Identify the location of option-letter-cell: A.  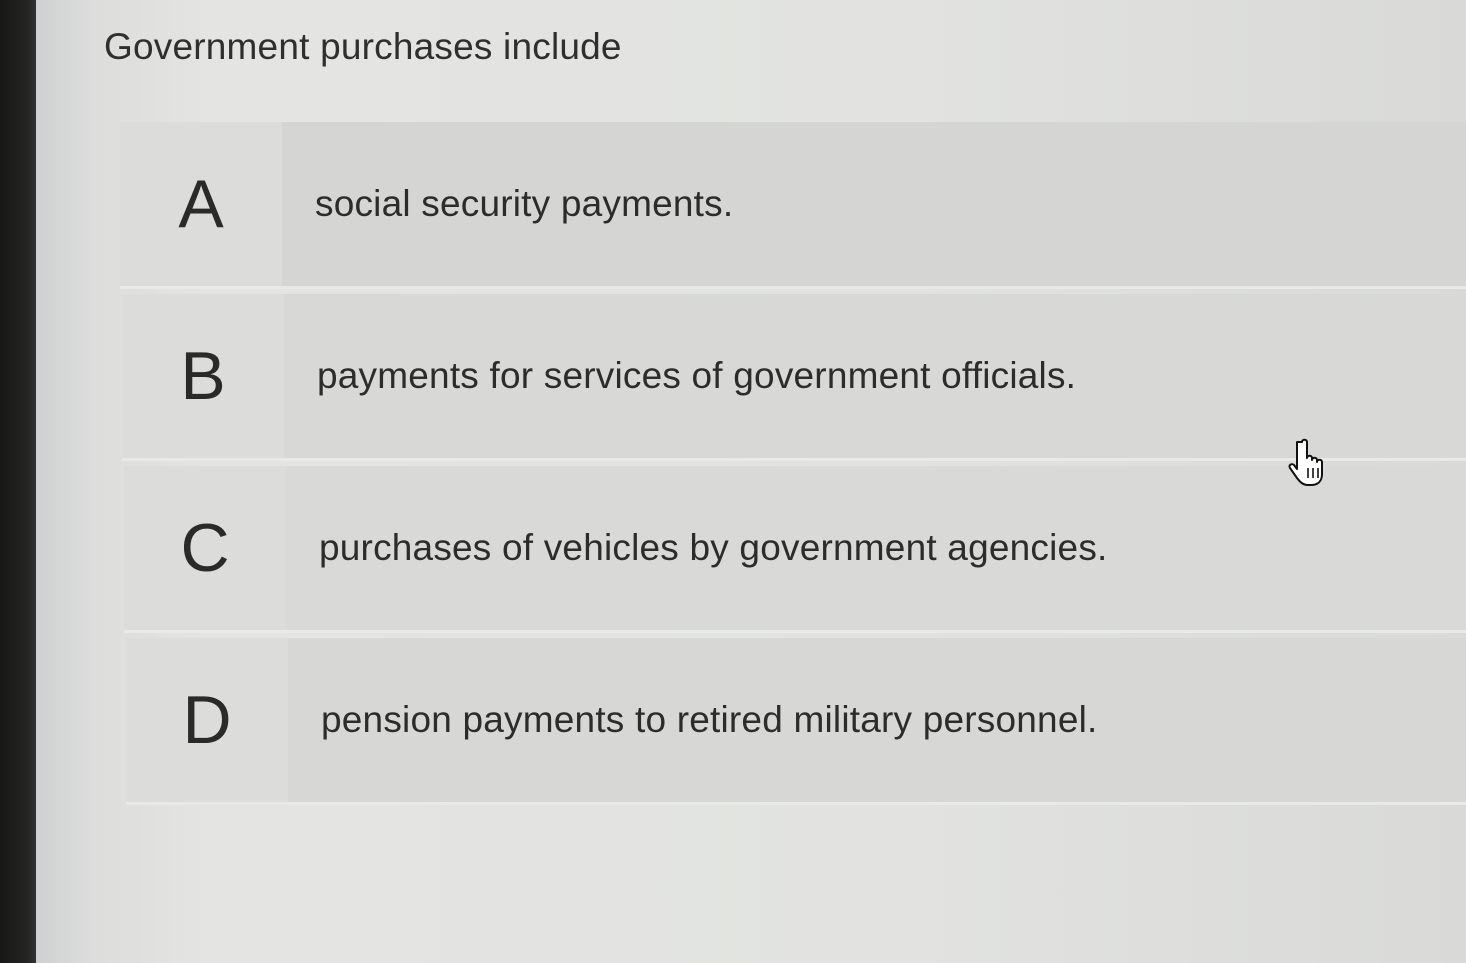
(201, 204).